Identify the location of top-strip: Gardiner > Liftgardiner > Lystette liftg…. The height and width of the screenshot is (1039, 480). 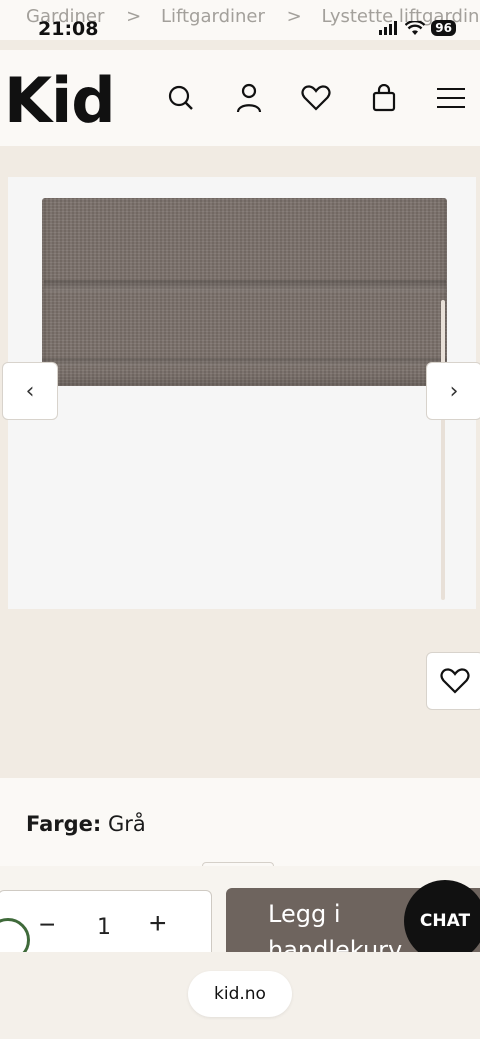
(240, 20).